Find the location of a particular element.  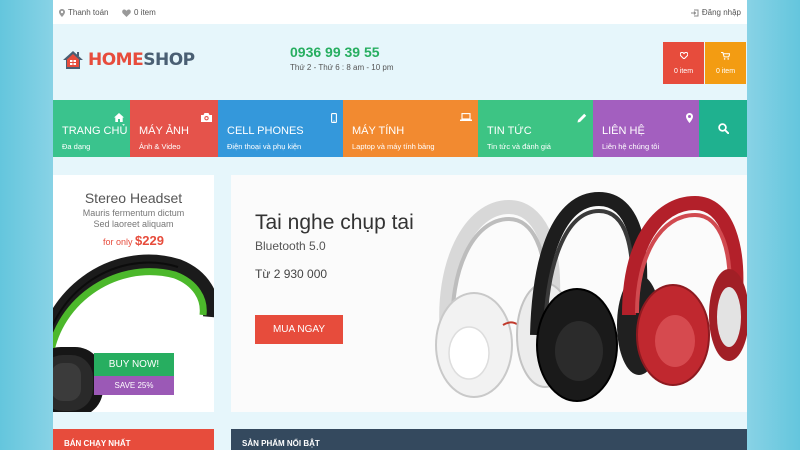

cart-box: 0 item is located at coordinates (725, 63).